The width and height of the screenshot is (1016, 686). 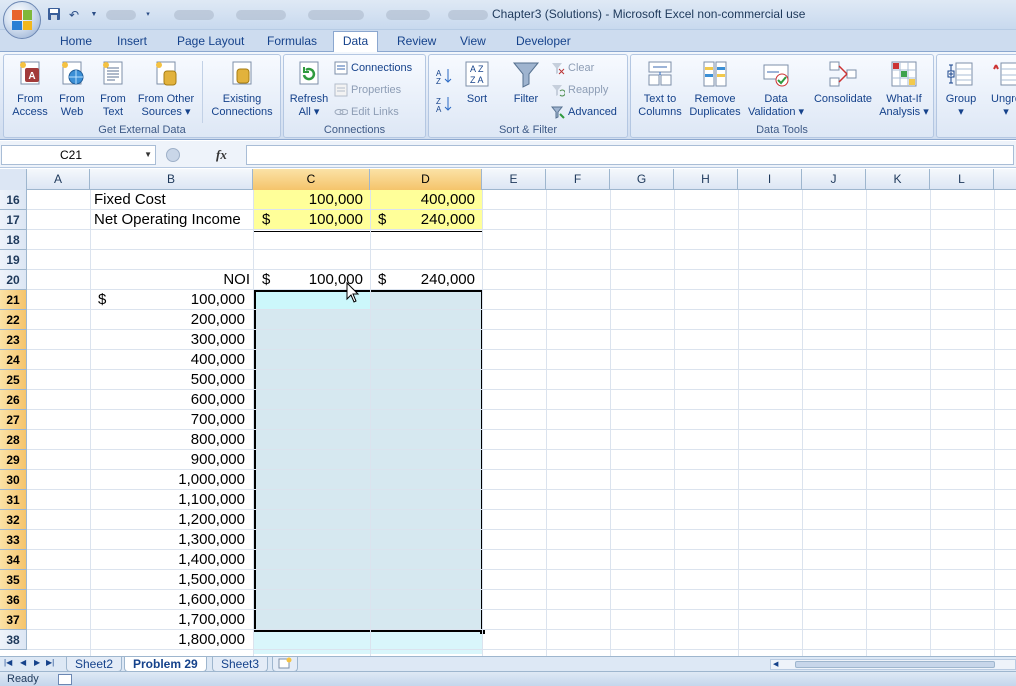 What do you see at coordinates (292, 42) in the screenshot?
I see `tab-formulas: Formulas` at bounding box center [292, 42].